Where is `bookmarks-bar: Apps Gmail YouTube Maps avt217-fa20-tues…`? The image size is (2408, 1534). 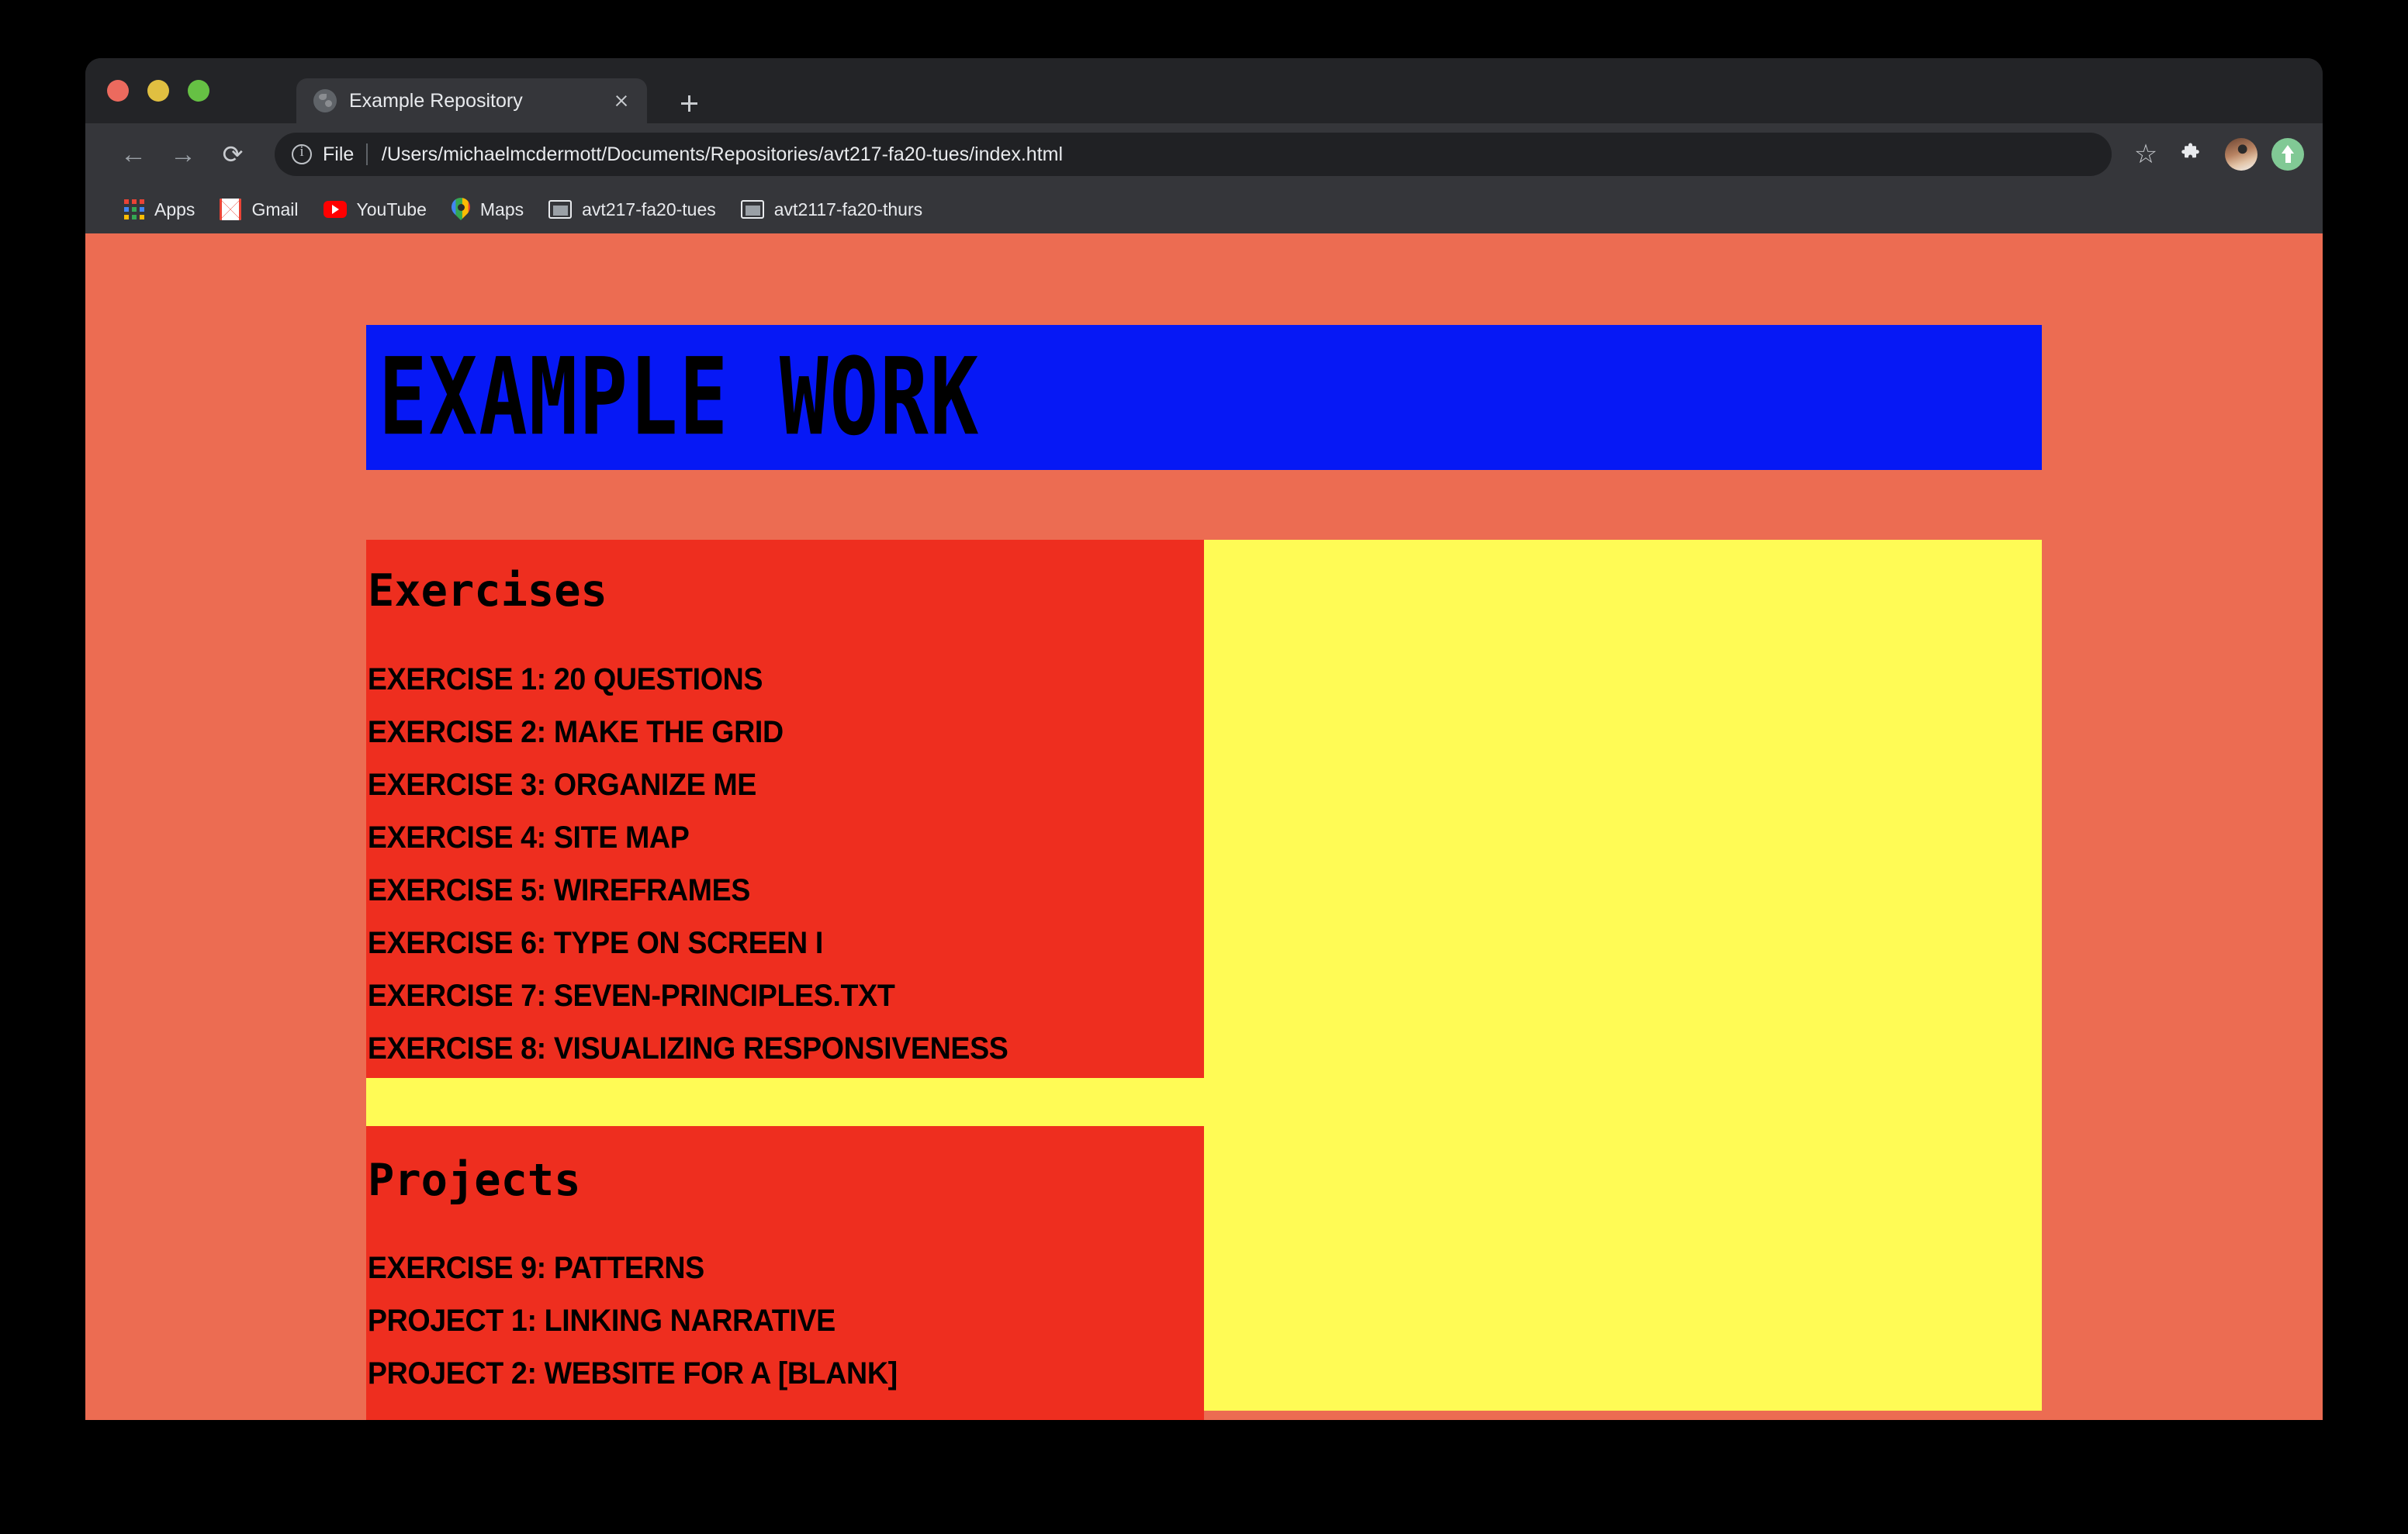
bookmarks-bar: Apps Gmail YouTube Maps avt217-fa20-tues… is located at coordinates (1204, 209).